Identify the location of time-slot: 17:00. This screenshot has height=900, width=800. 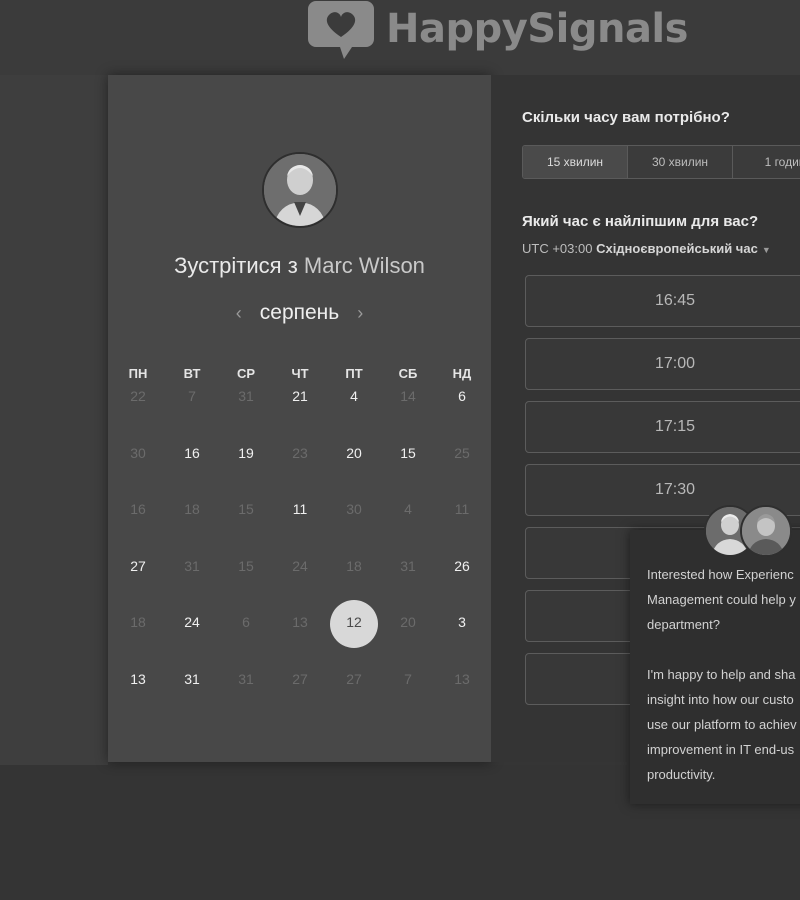
(662, 364).